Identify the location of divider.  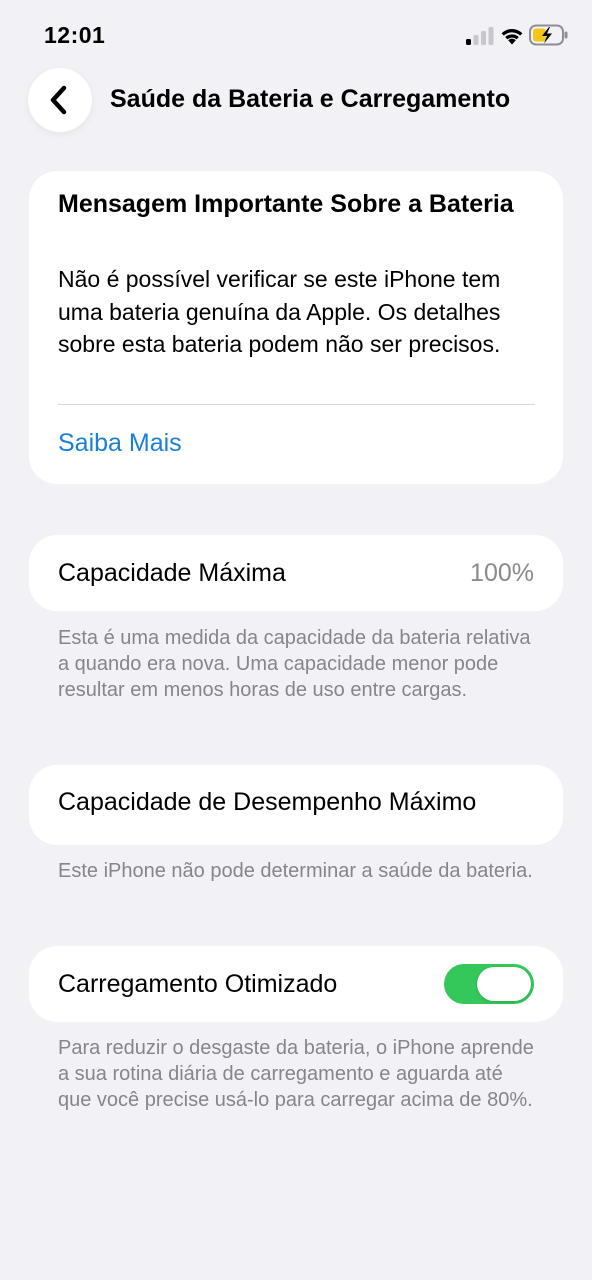
(296, 404).